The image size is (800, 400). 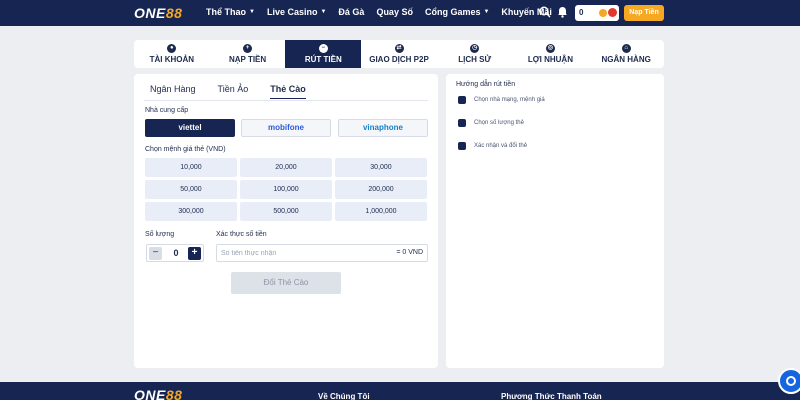 I want to click on quantity-stepper: − 0 +, so click(x=175, y=253).